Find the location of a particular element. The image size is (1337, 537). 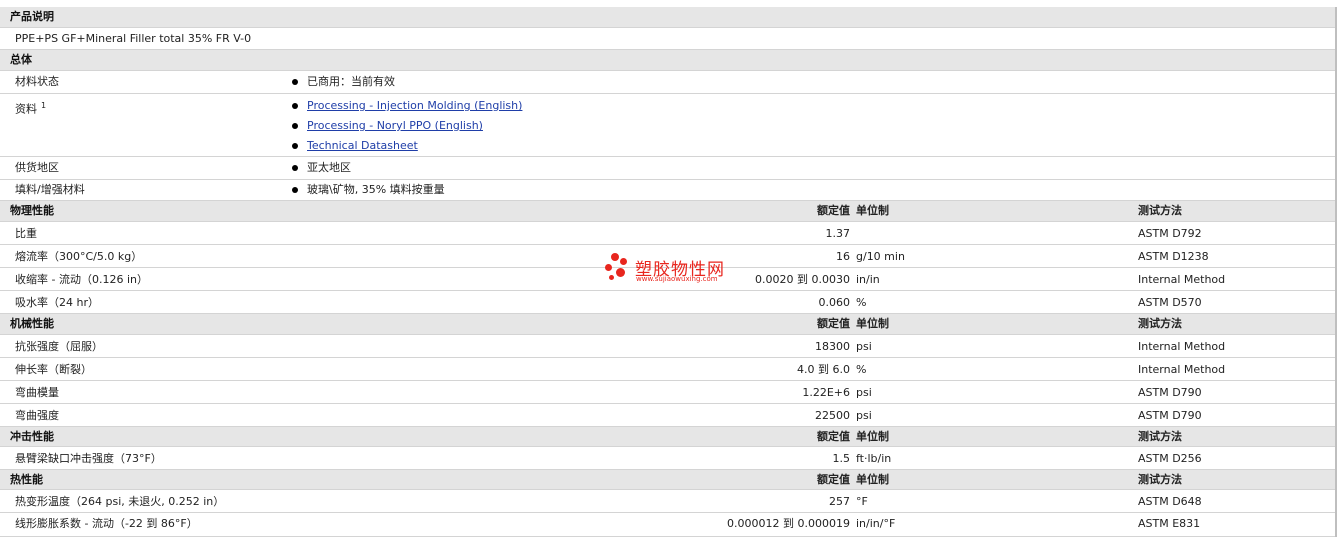

property-value: 1.5 is located at coordinates (841, 458).